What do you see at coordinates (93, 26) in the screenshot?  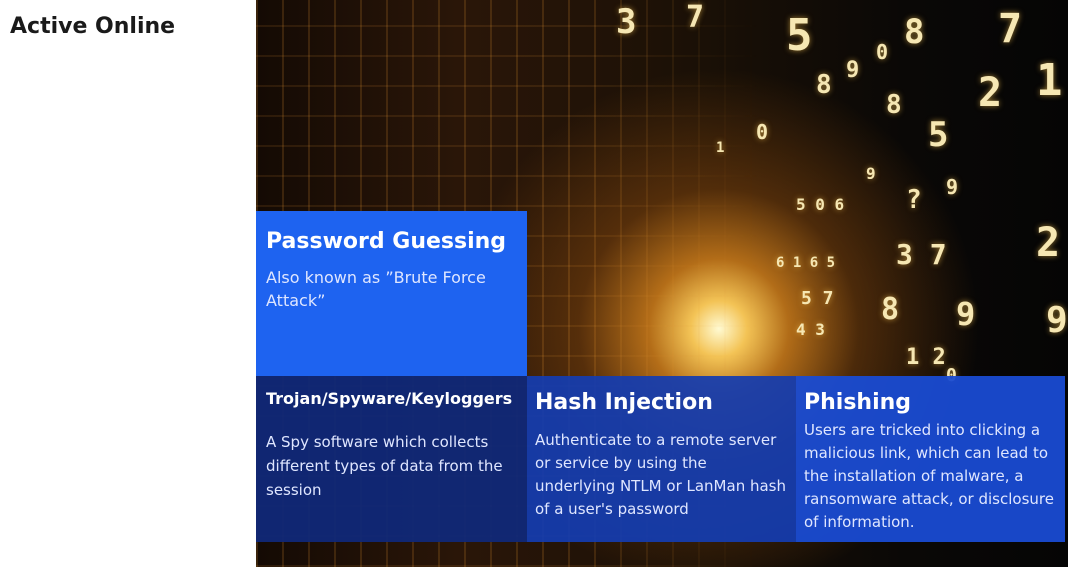 I see `page-title: Active Online` at bounding box center [93, 26].